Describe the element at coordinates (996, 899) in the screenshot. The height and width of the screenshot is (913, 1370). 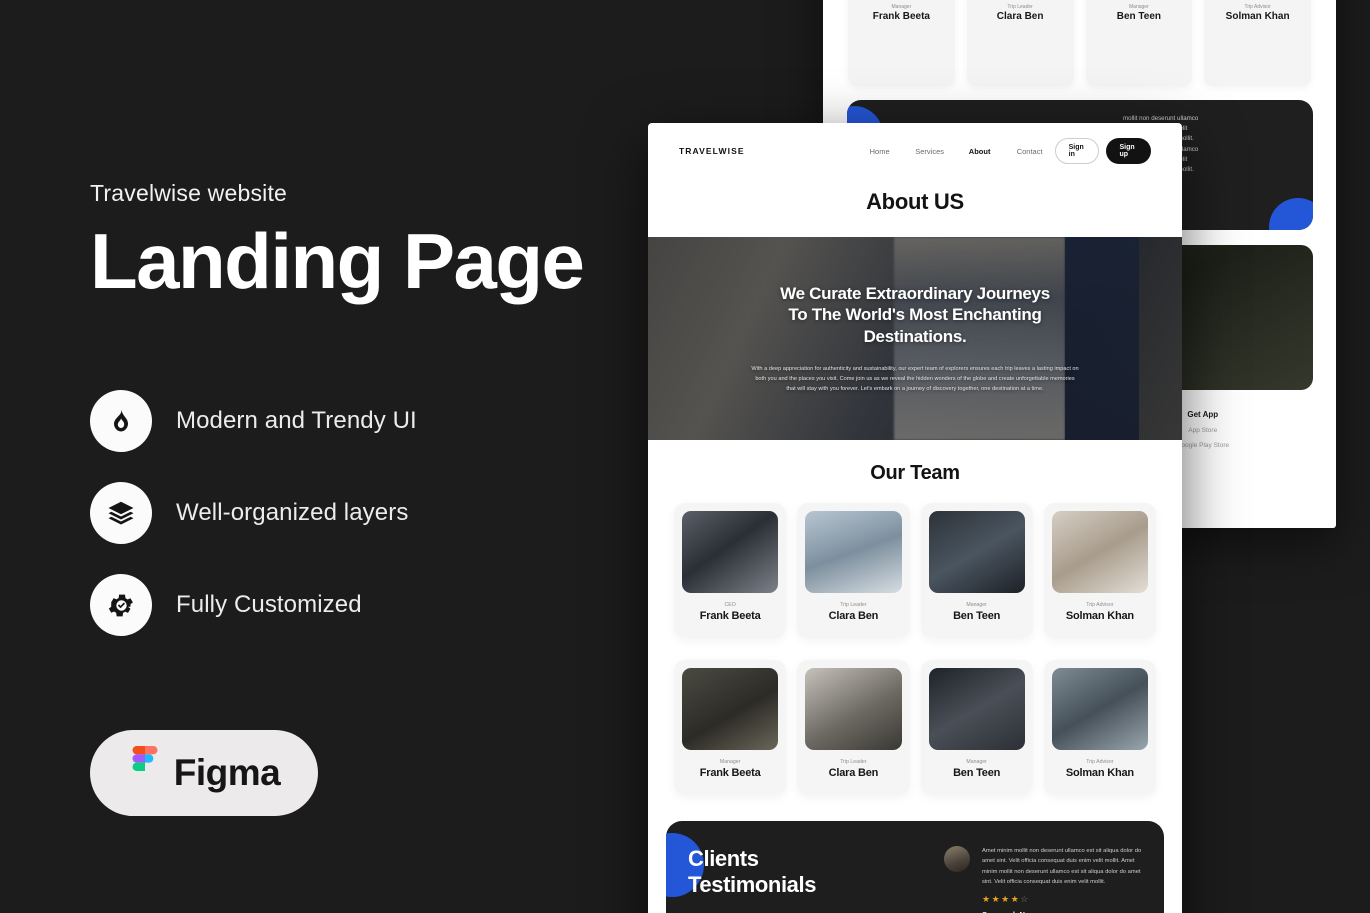
I see `stars-full: ★★★` at that location.